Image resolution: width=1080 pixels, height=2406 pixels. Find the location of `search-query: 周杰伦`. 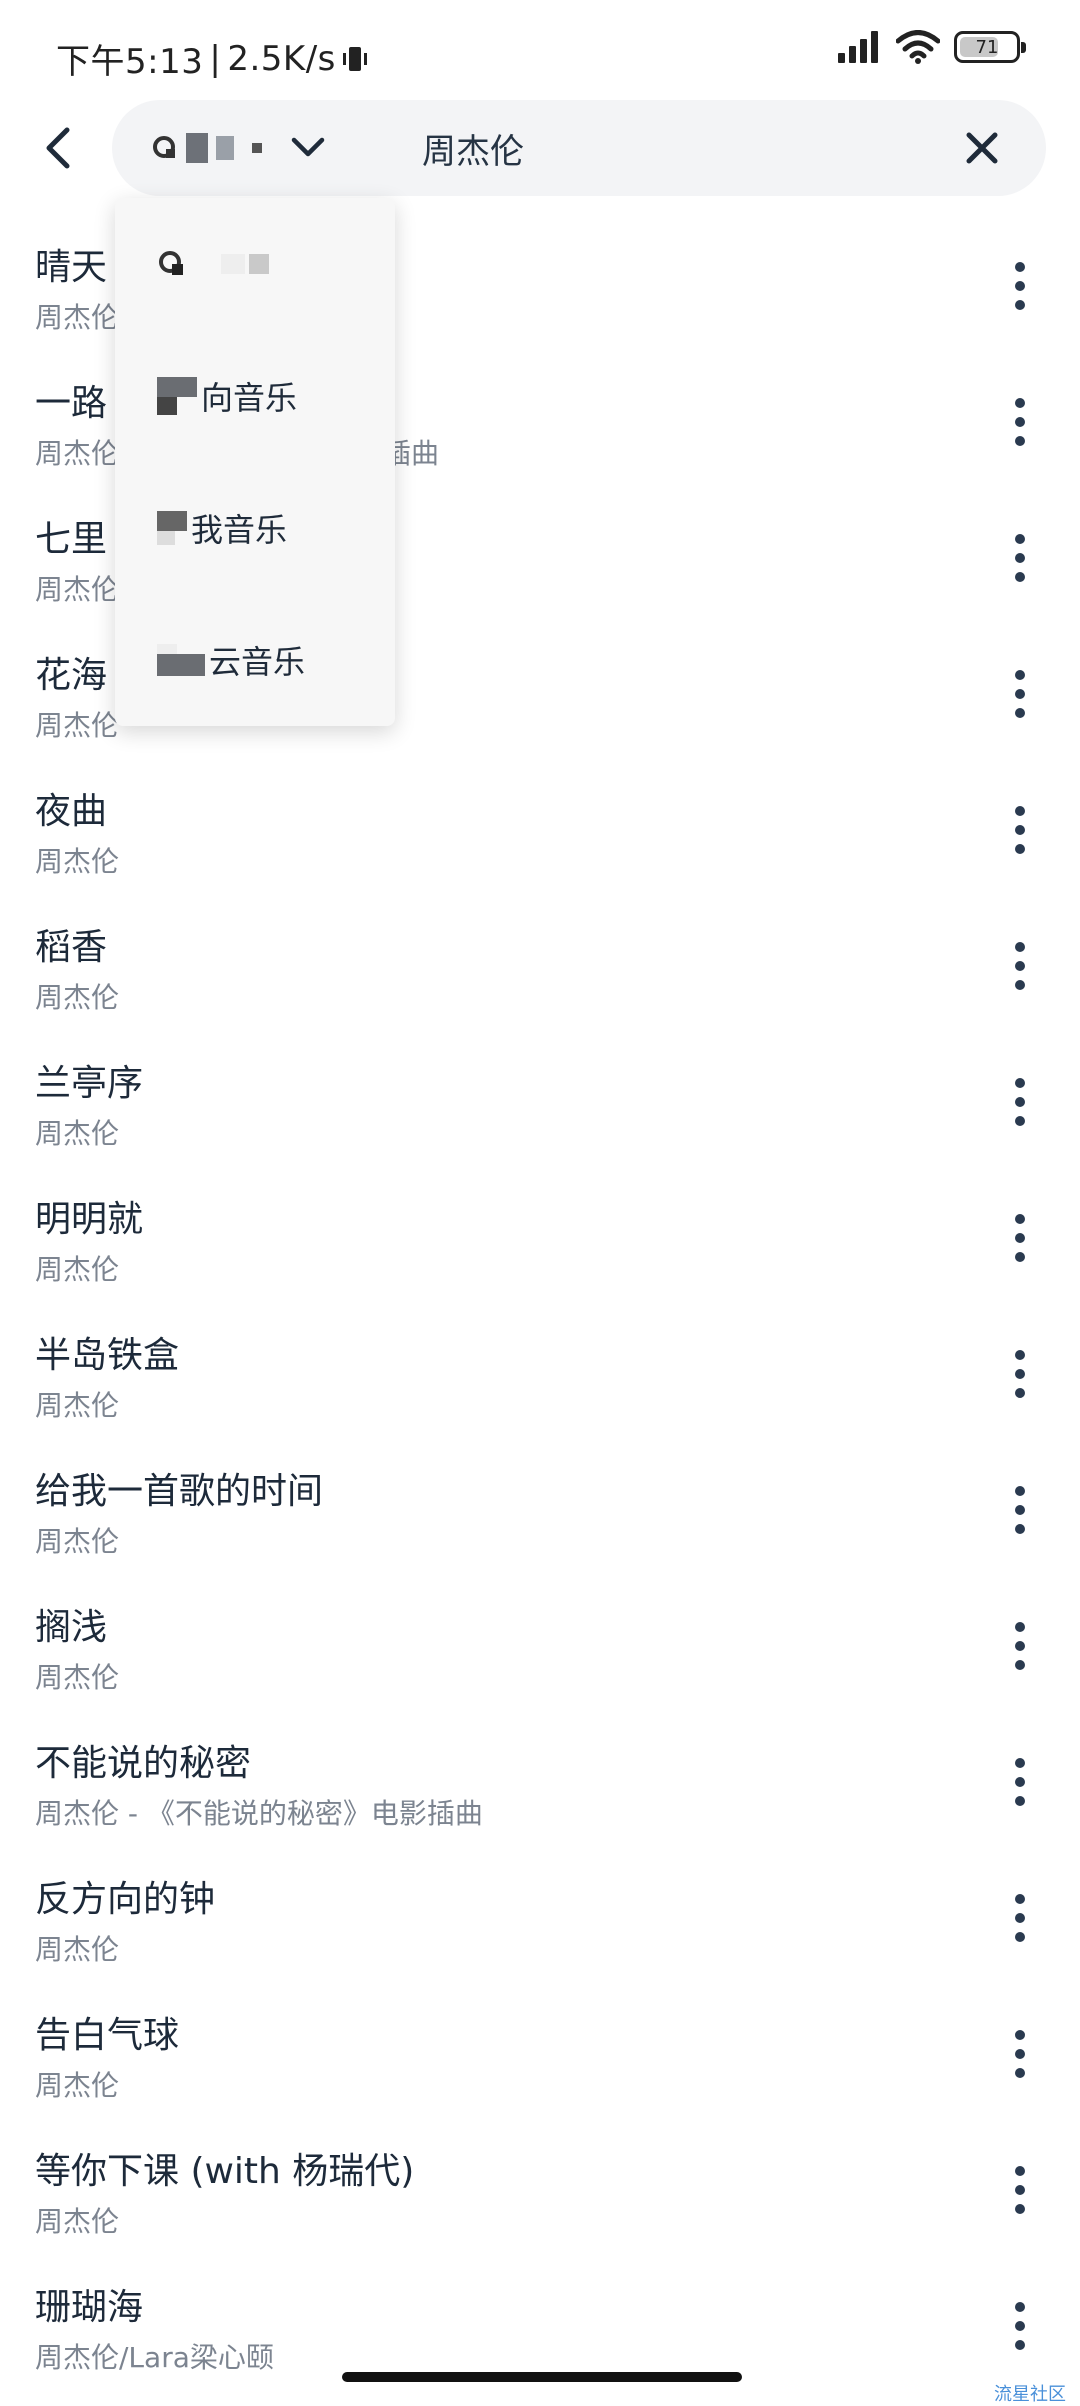

search-query: 周杰伦 is located at coordinates (473, 148).